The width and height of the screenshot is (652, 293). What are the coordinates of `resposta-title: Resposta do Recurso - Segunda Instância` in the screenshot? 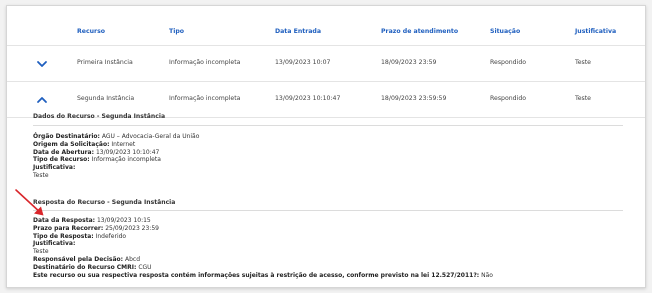 It's located at (104, 202).